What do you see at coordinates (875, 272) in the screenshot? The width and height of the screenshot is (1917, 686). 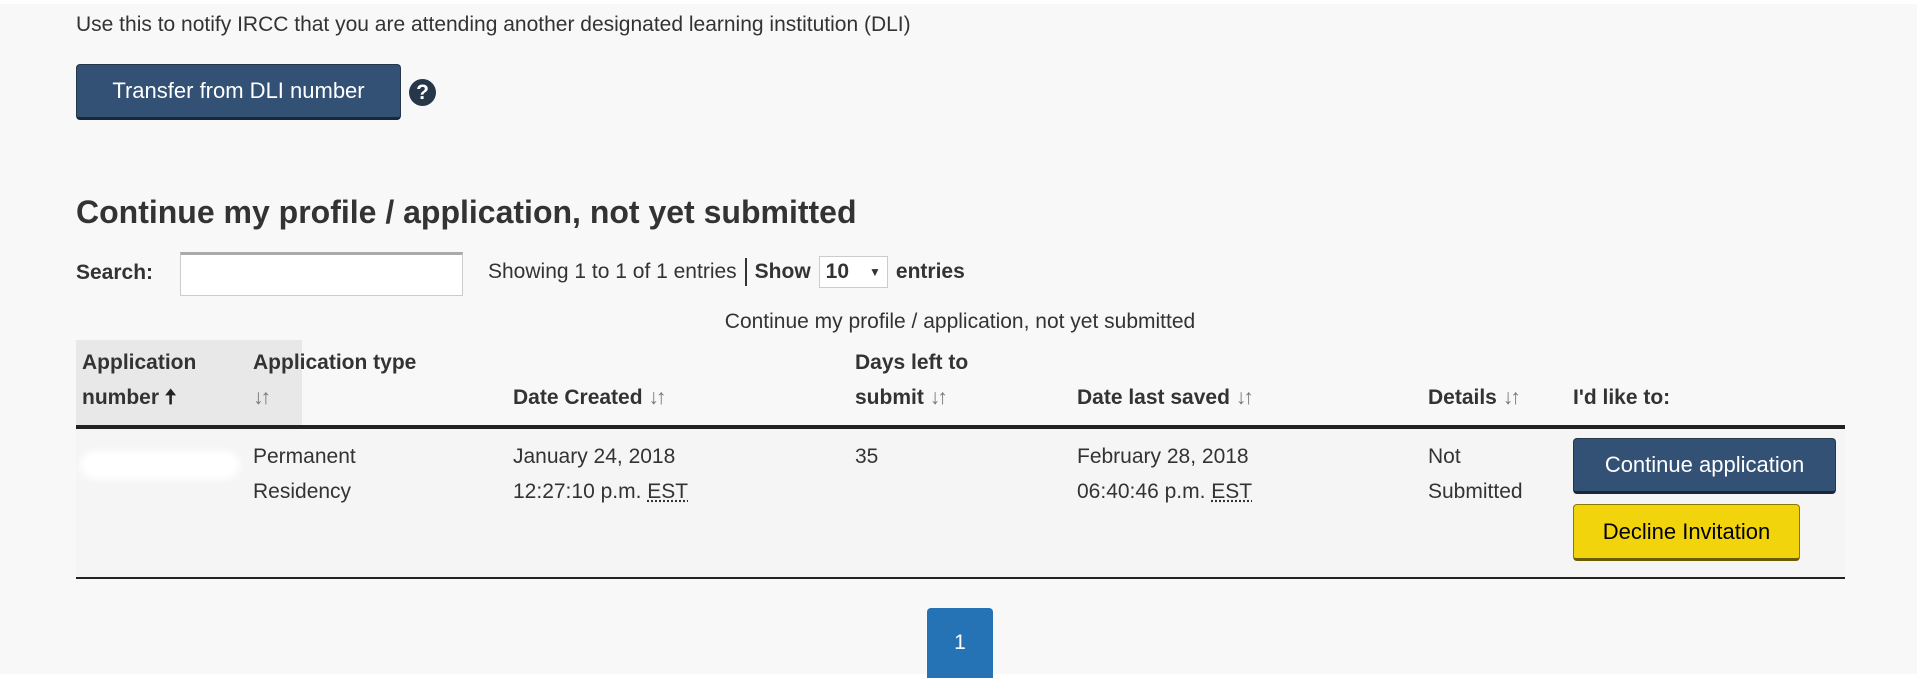 I see `dropdown-arrow-icon: ▼` at bounding box center [875, 272].